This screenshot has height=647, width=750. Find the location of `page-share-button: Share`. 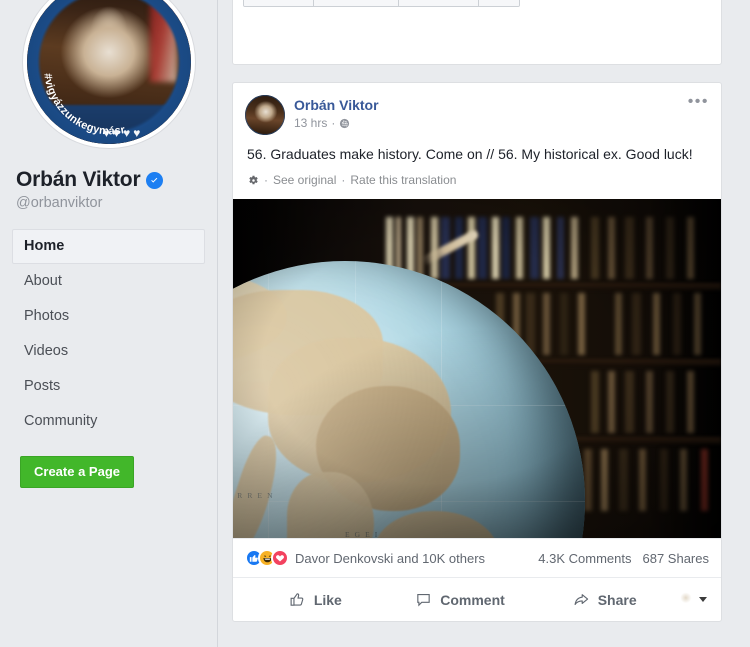

page-share-button: Share is located at coordinates (439, 3).